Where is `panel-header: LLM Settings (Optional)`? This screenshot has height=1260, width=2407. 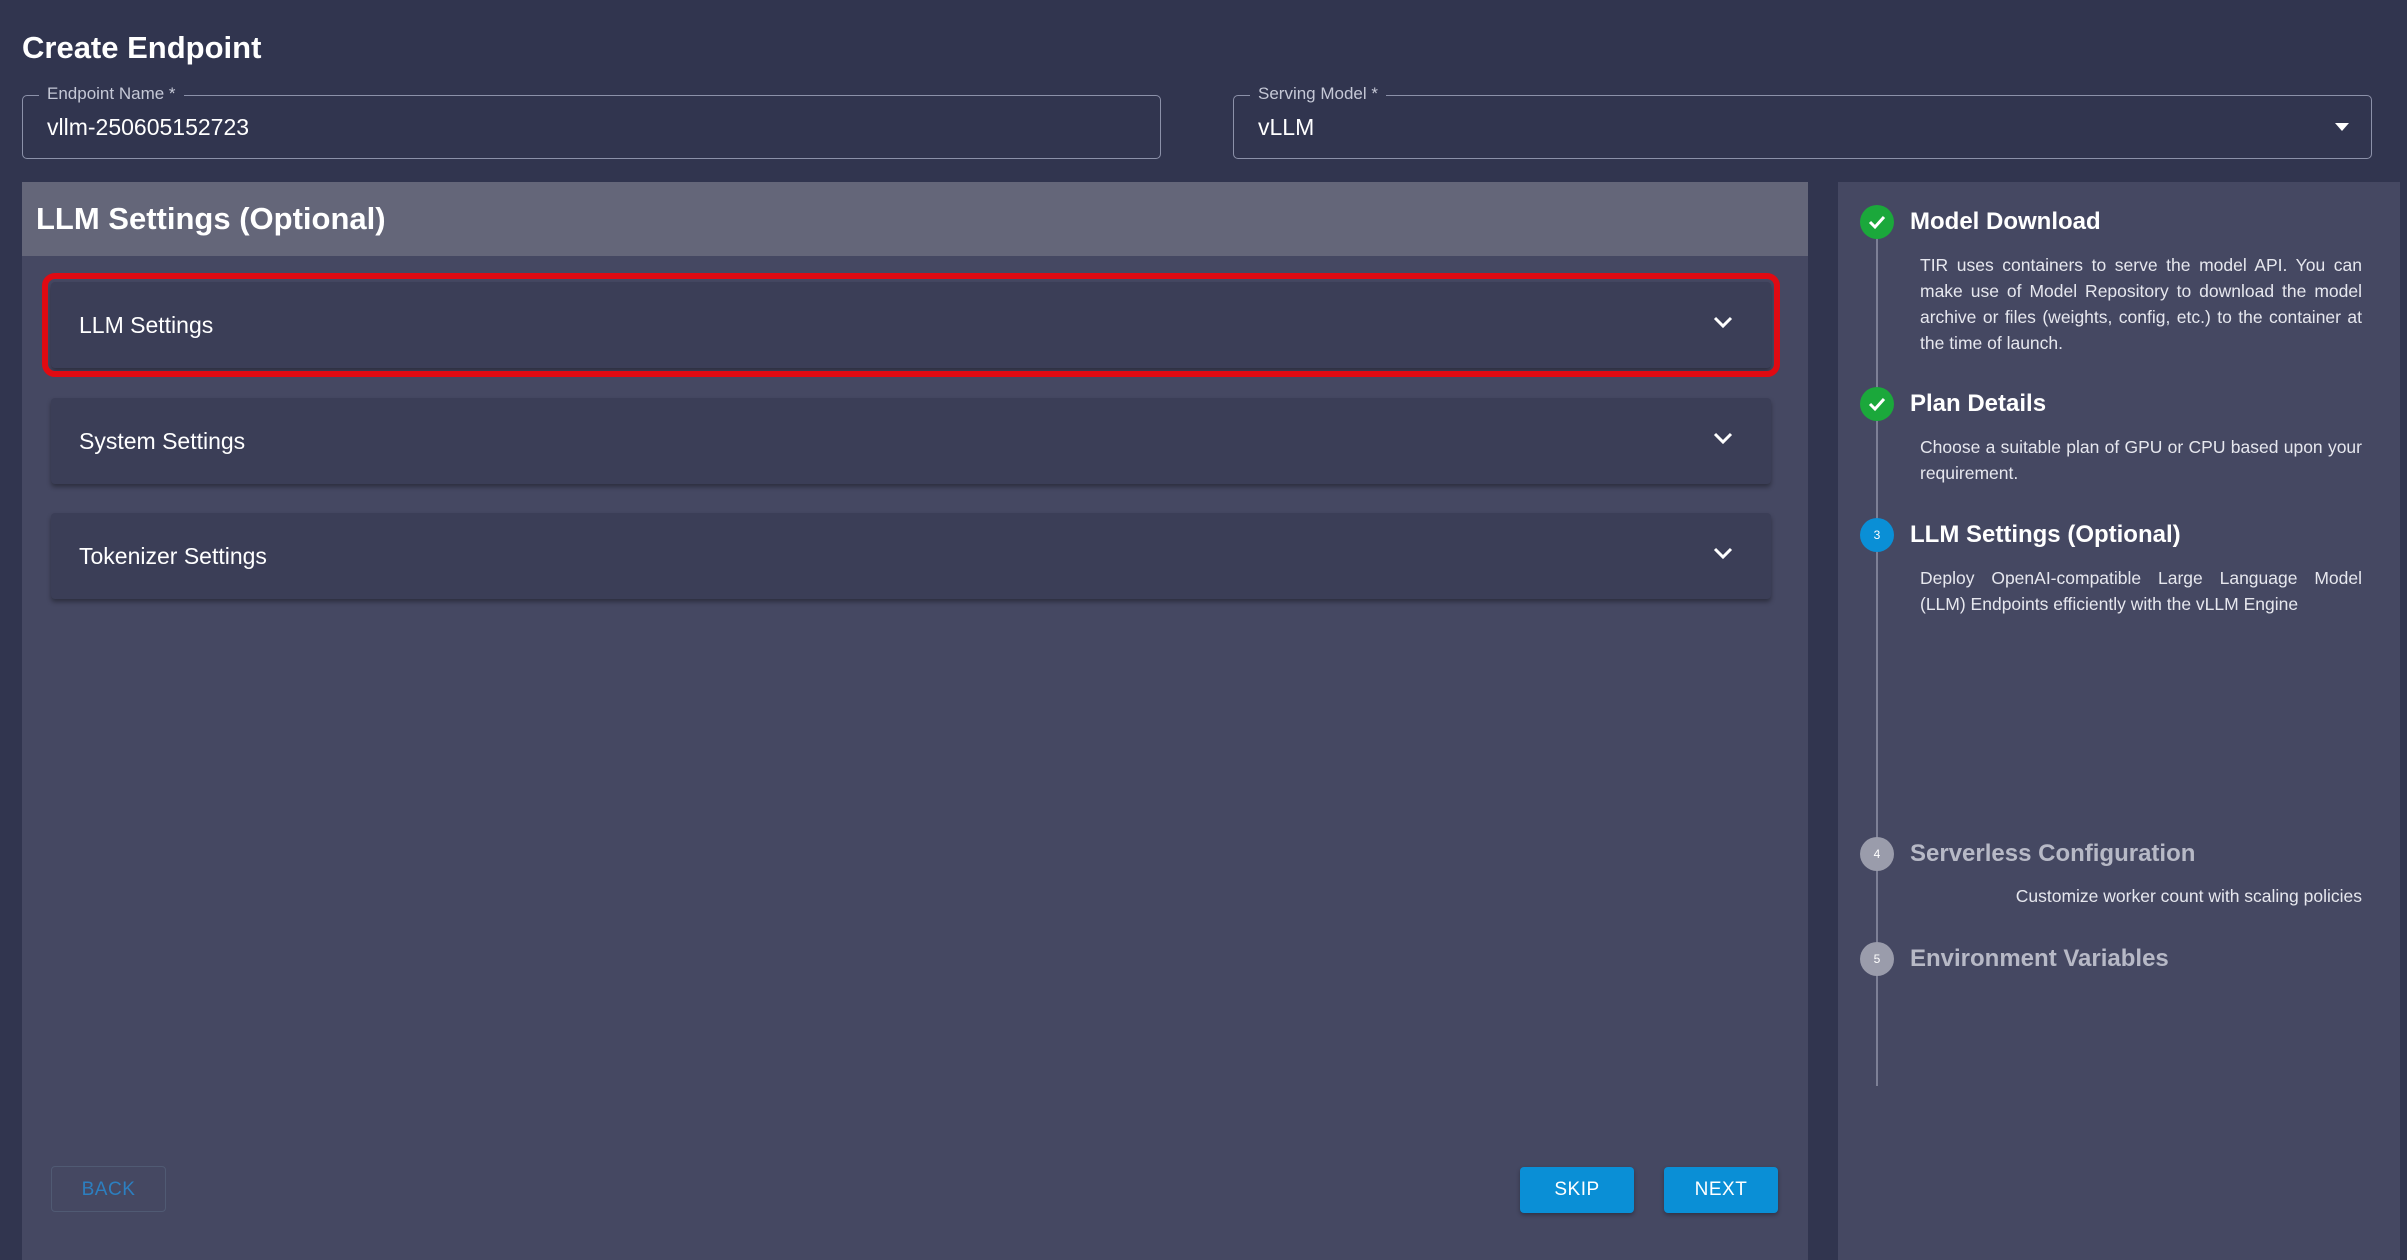
panel-header: LLM Settings (Optional) is located at coordinates (915, 219).